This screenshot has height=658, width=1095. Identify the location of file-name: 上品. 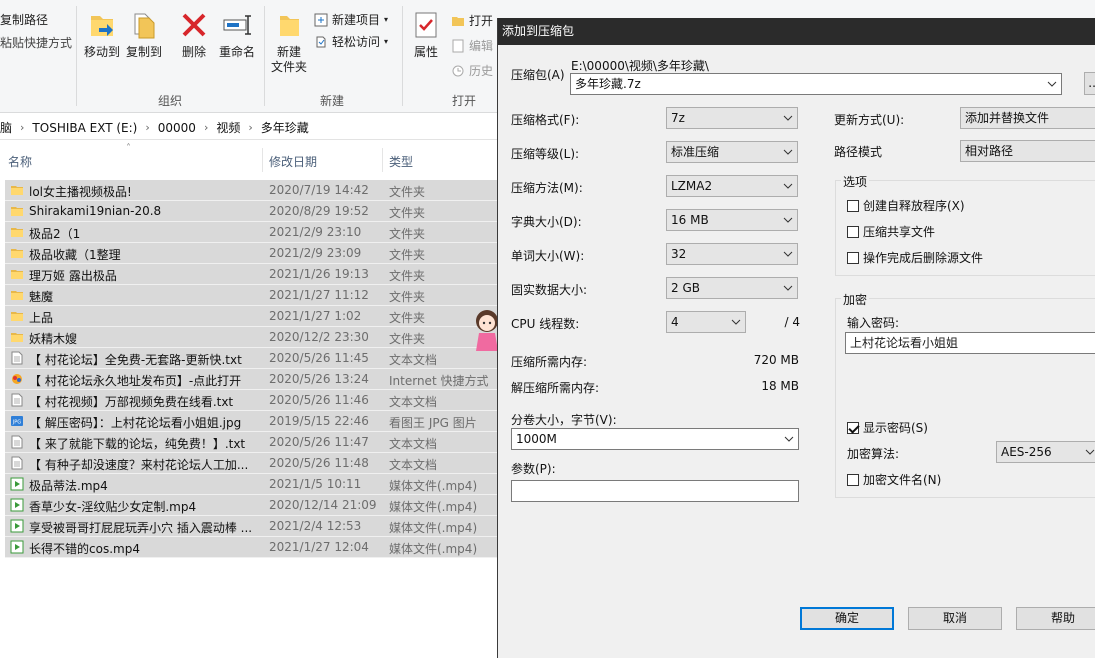
(41, 318).